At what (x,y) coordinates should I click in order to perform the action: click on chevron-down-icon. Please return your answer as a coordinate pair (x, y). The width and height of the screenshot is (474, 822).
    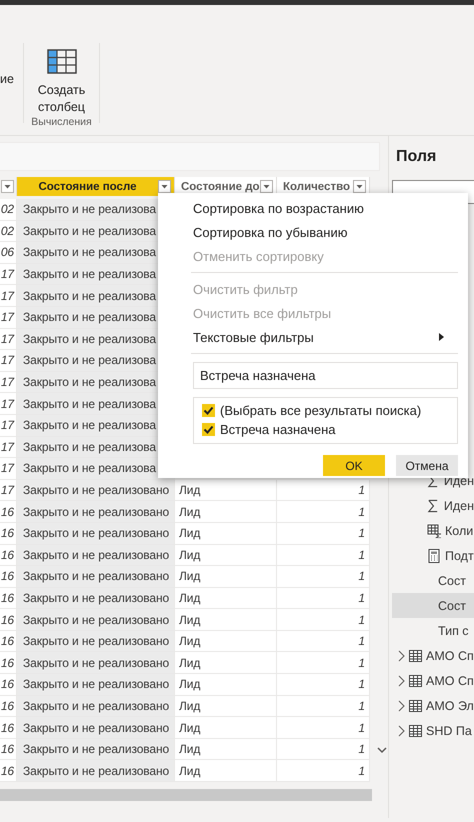
    Looking at the image, I should click on (381, 750).